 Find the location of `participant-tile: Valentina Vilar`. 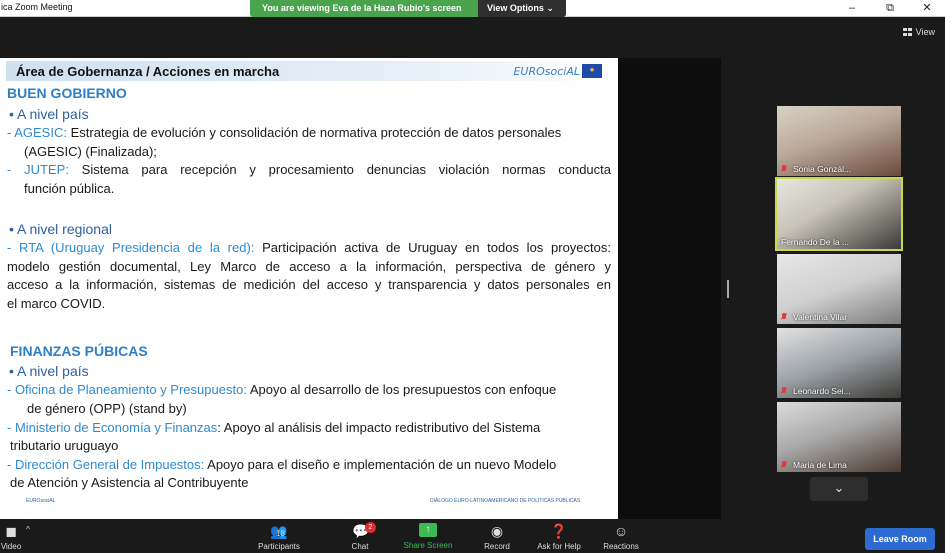

participant-tile: Valentina Vilar is located at coordinates (839, 289).